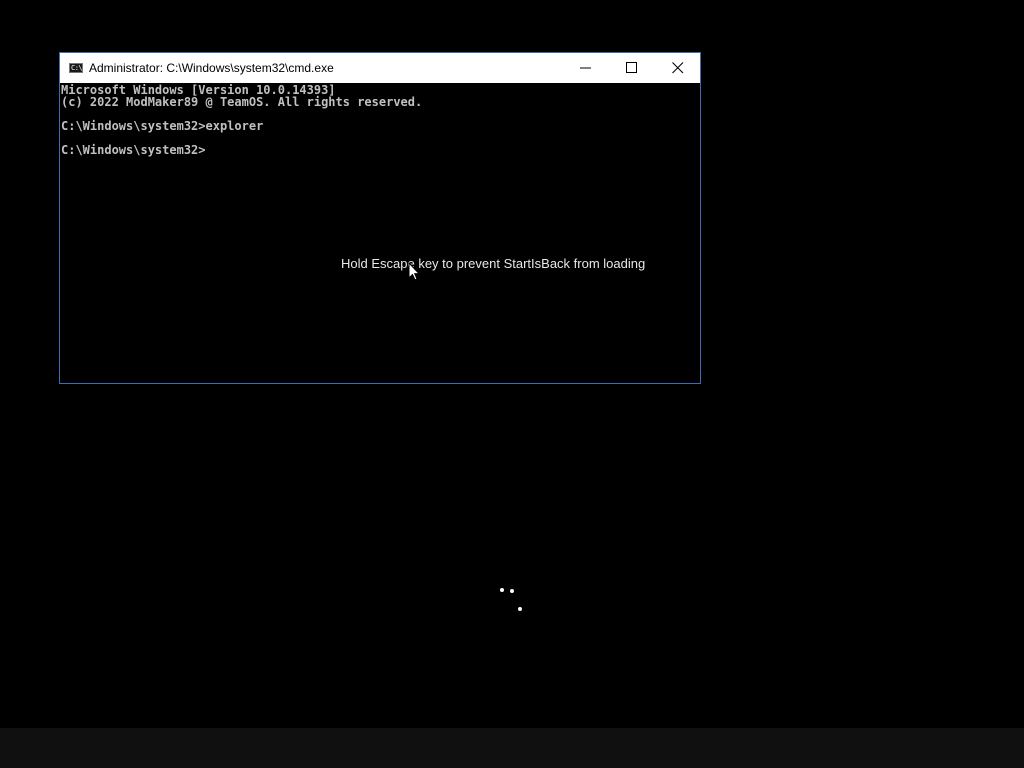 The height and width of the screenshot is (768, 1024). Describe the element at coordinates (414, 271) in the screenshot. I see `arrow-cursor-icon` at that location.